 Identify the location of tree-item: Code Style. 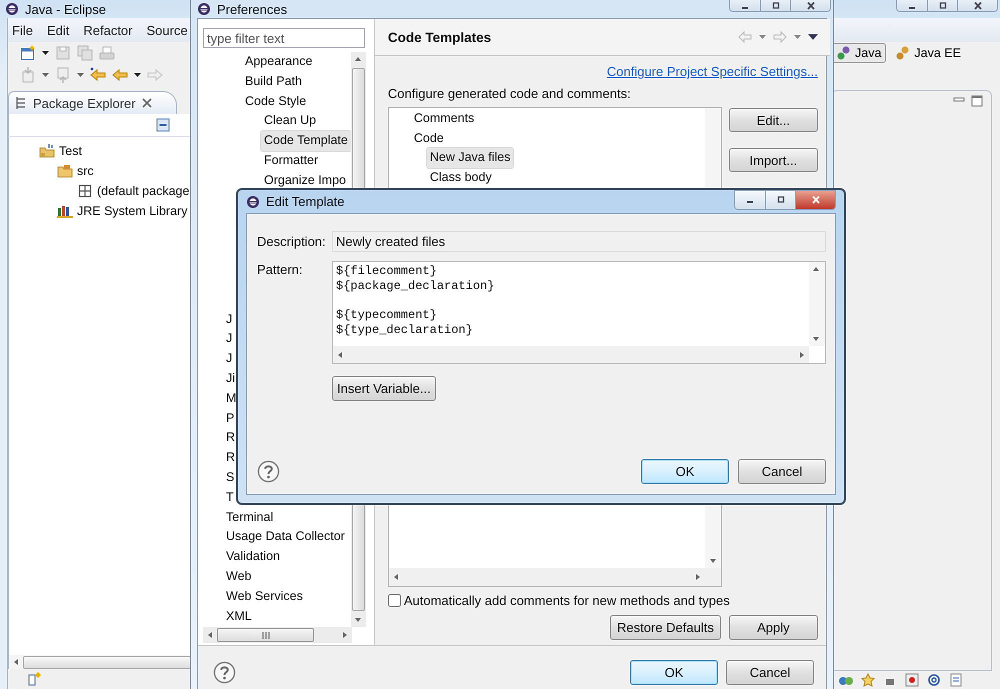
(276, 102).